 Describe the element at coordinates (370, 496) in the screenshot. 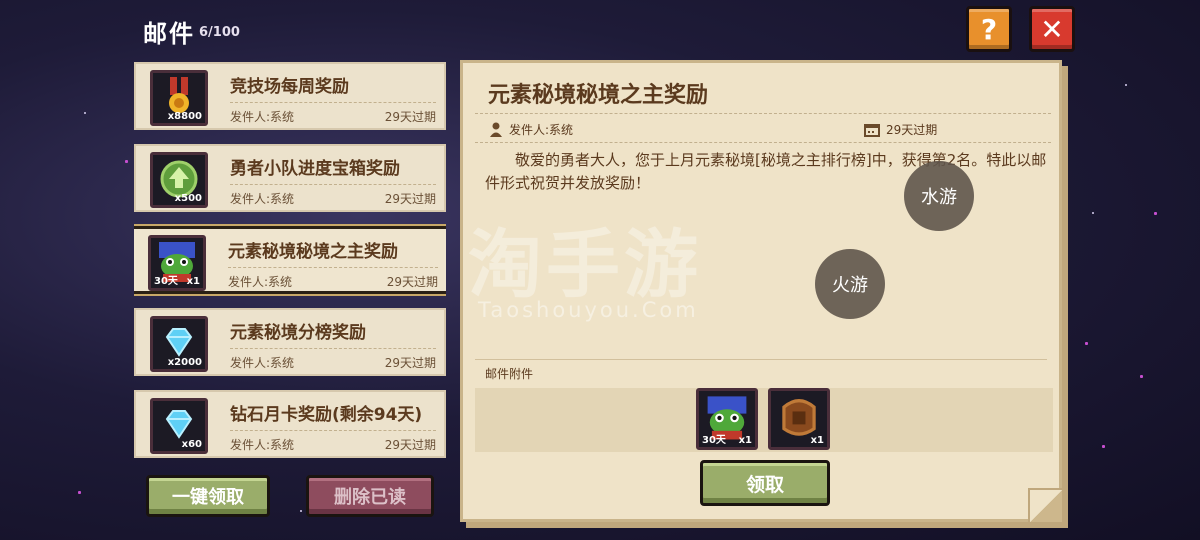

I see `delete-read-button: 删除已读` at that location.